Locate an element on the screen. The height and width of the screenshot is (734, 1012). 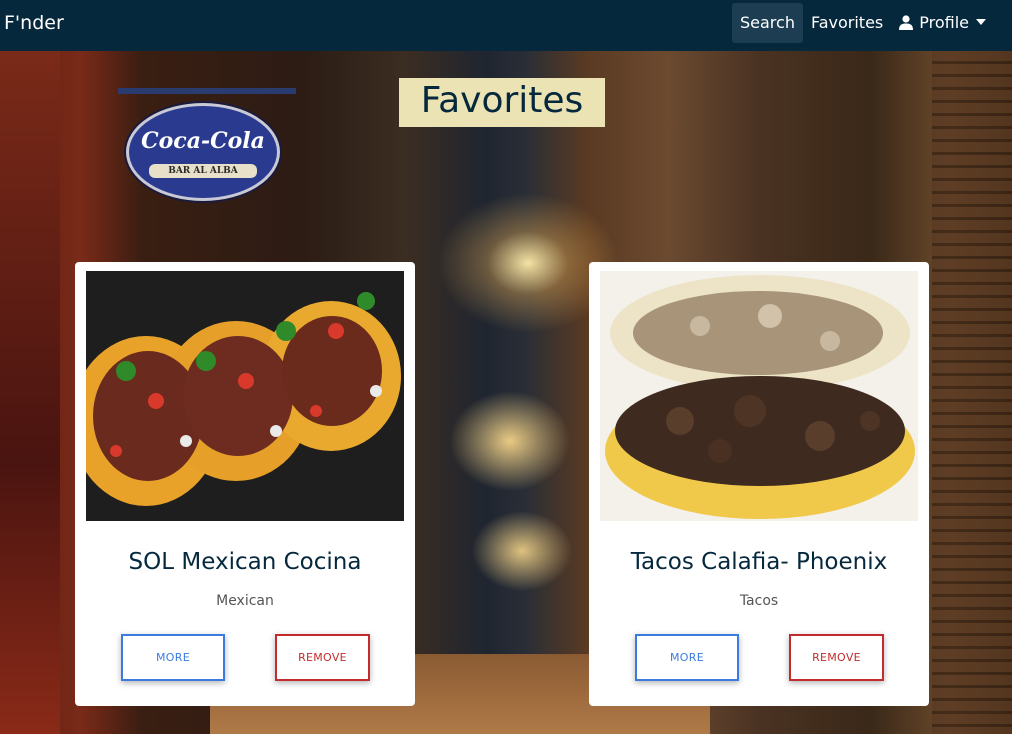
nav-search-link: Search is located at coordinates (767, 23).